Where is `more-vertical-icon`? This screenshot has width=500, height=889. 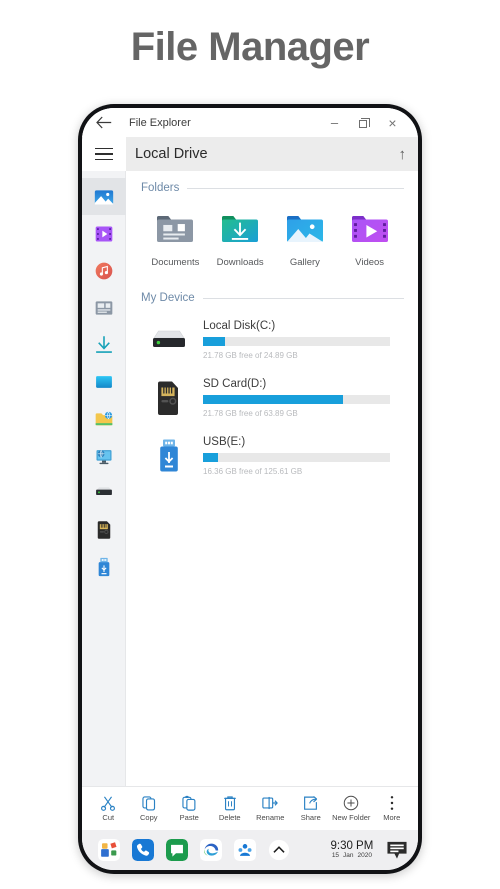
more-vertical-icon is located at coordinates (392, 802).